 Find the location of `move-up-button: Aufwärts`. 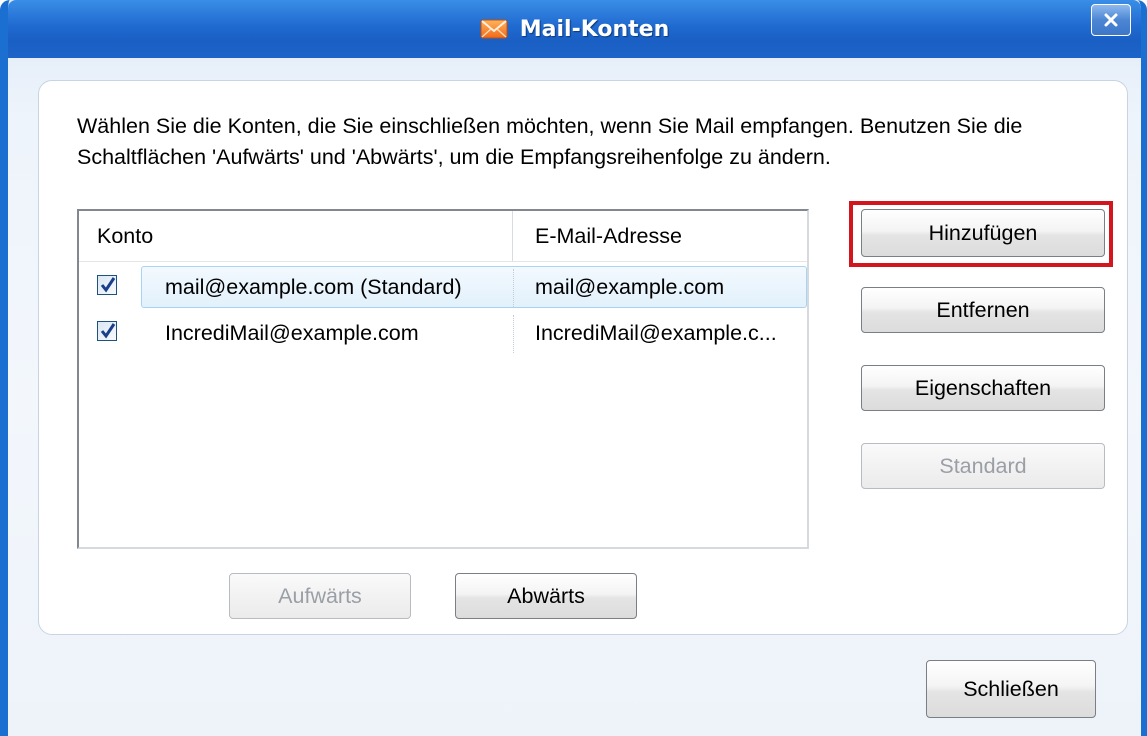

move-up-button: Aufwärts is located at coordinates (320, 596).